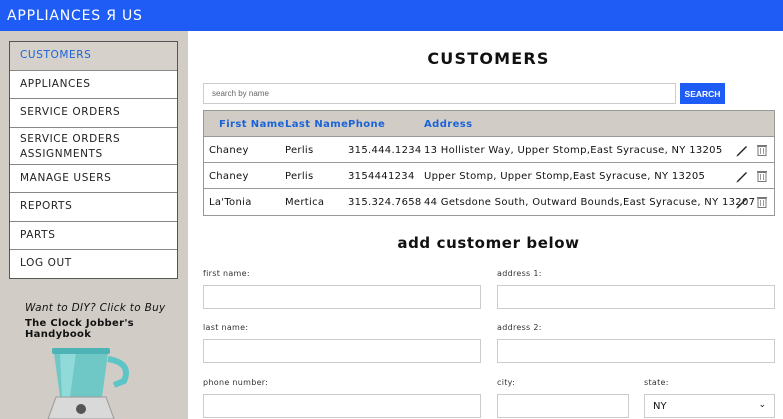 This screenshot has width=783, height=419. What do you see at coordinates (636, 351) in the screenshot?
I see `address2-field` at bounding box center [636, 351].